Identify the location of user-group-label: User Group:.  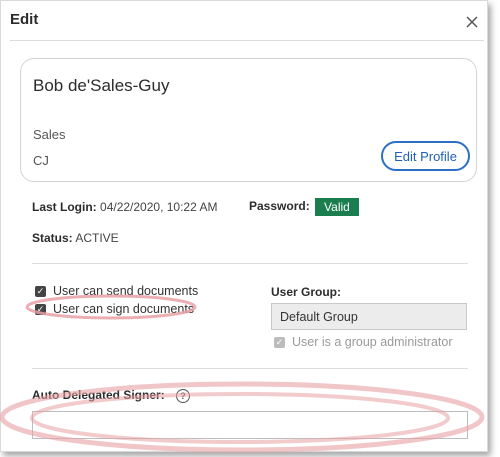
(306, 292).